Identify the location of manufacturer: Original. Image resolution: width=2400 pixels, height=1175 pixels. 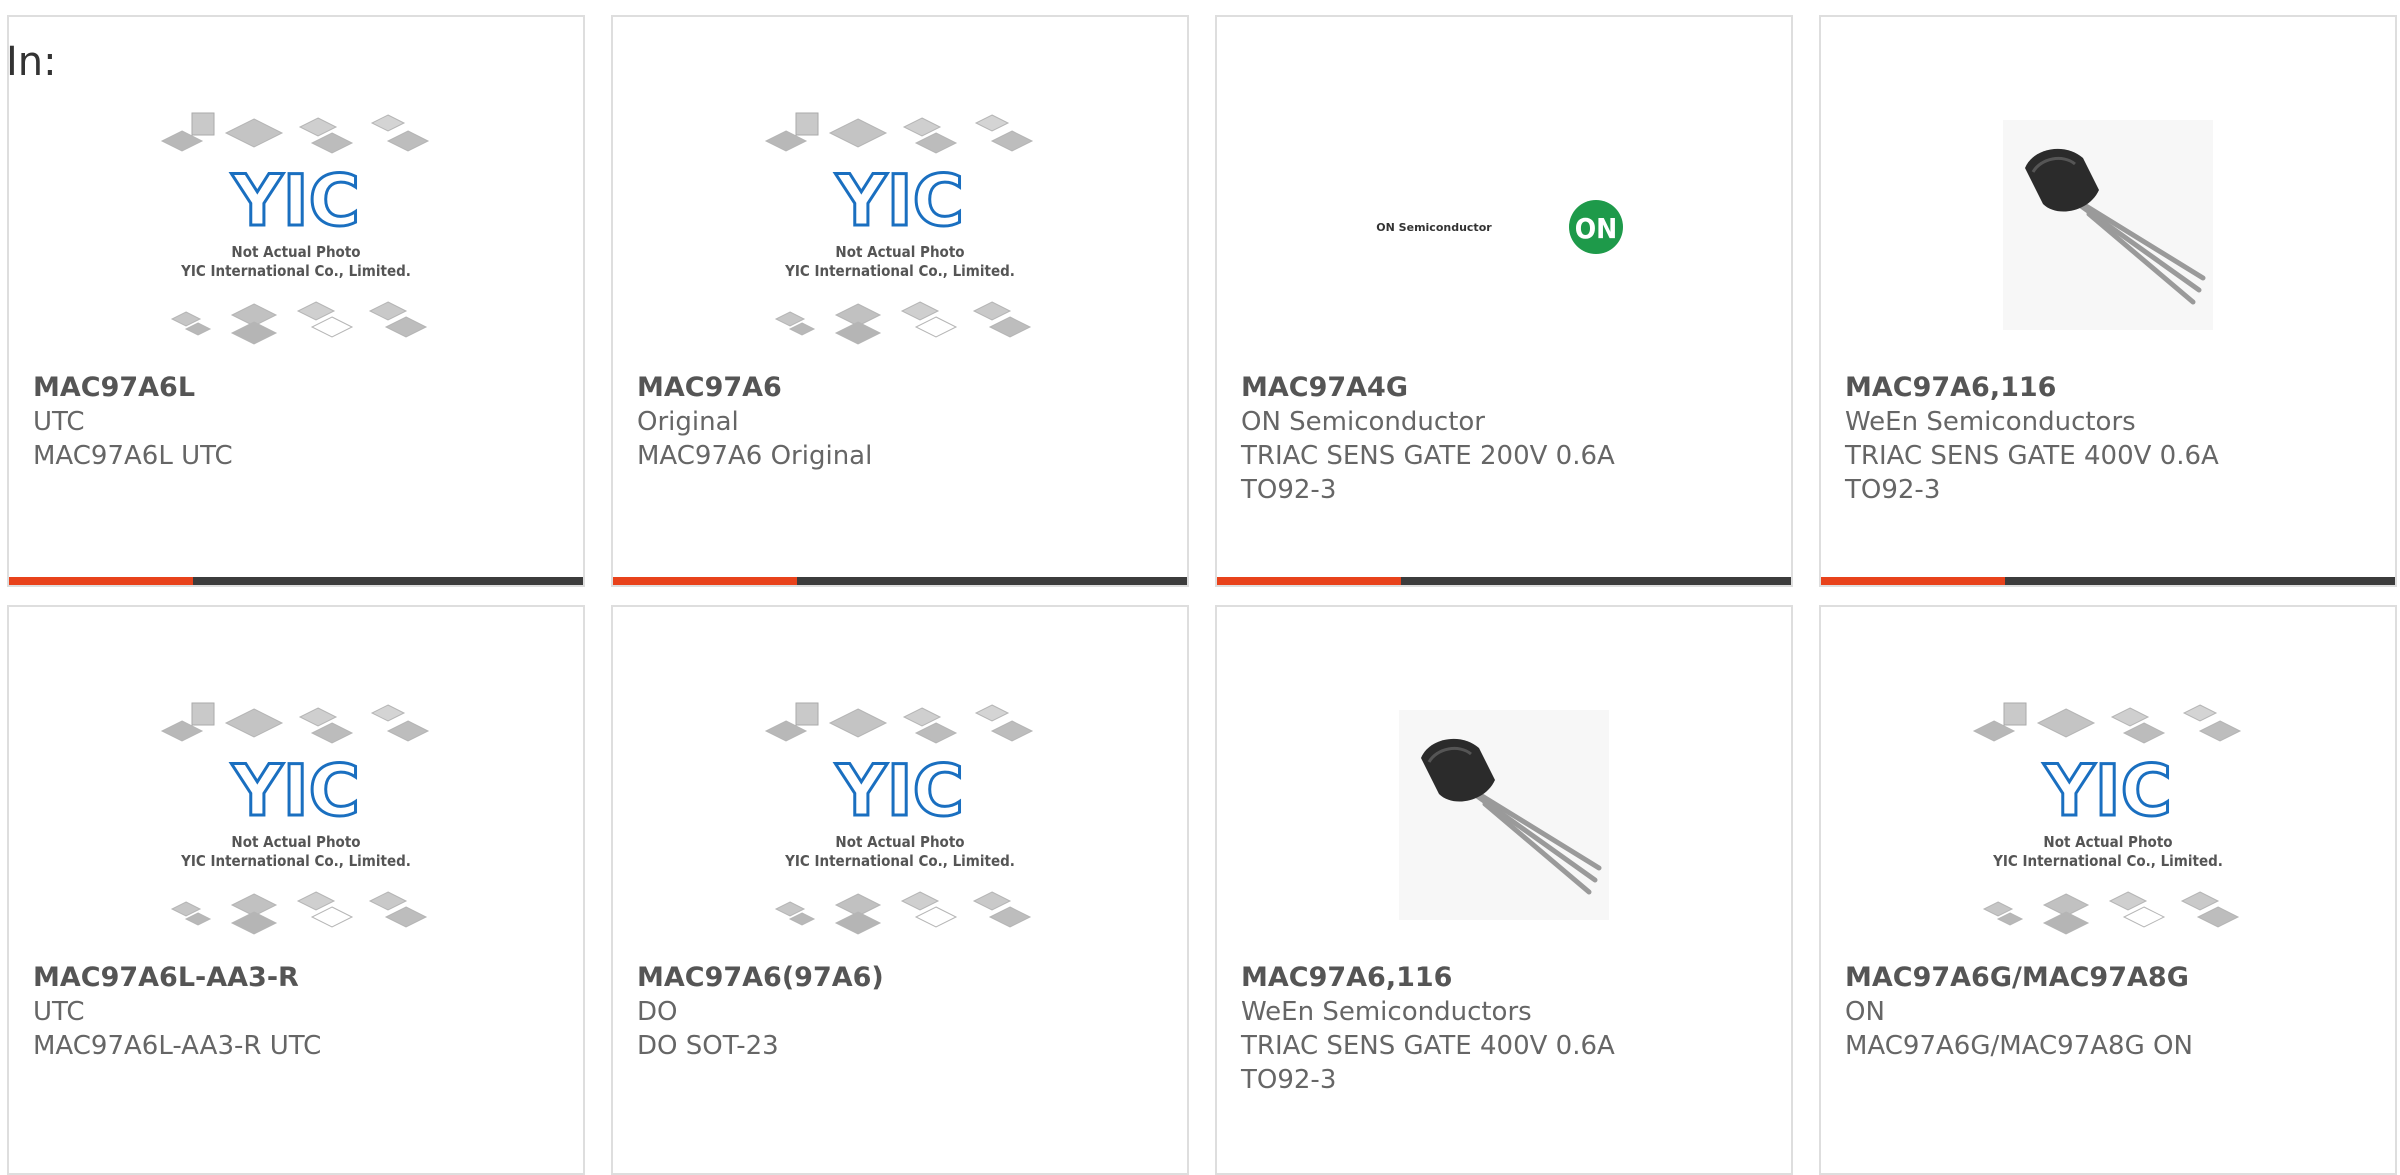
(688, 422).